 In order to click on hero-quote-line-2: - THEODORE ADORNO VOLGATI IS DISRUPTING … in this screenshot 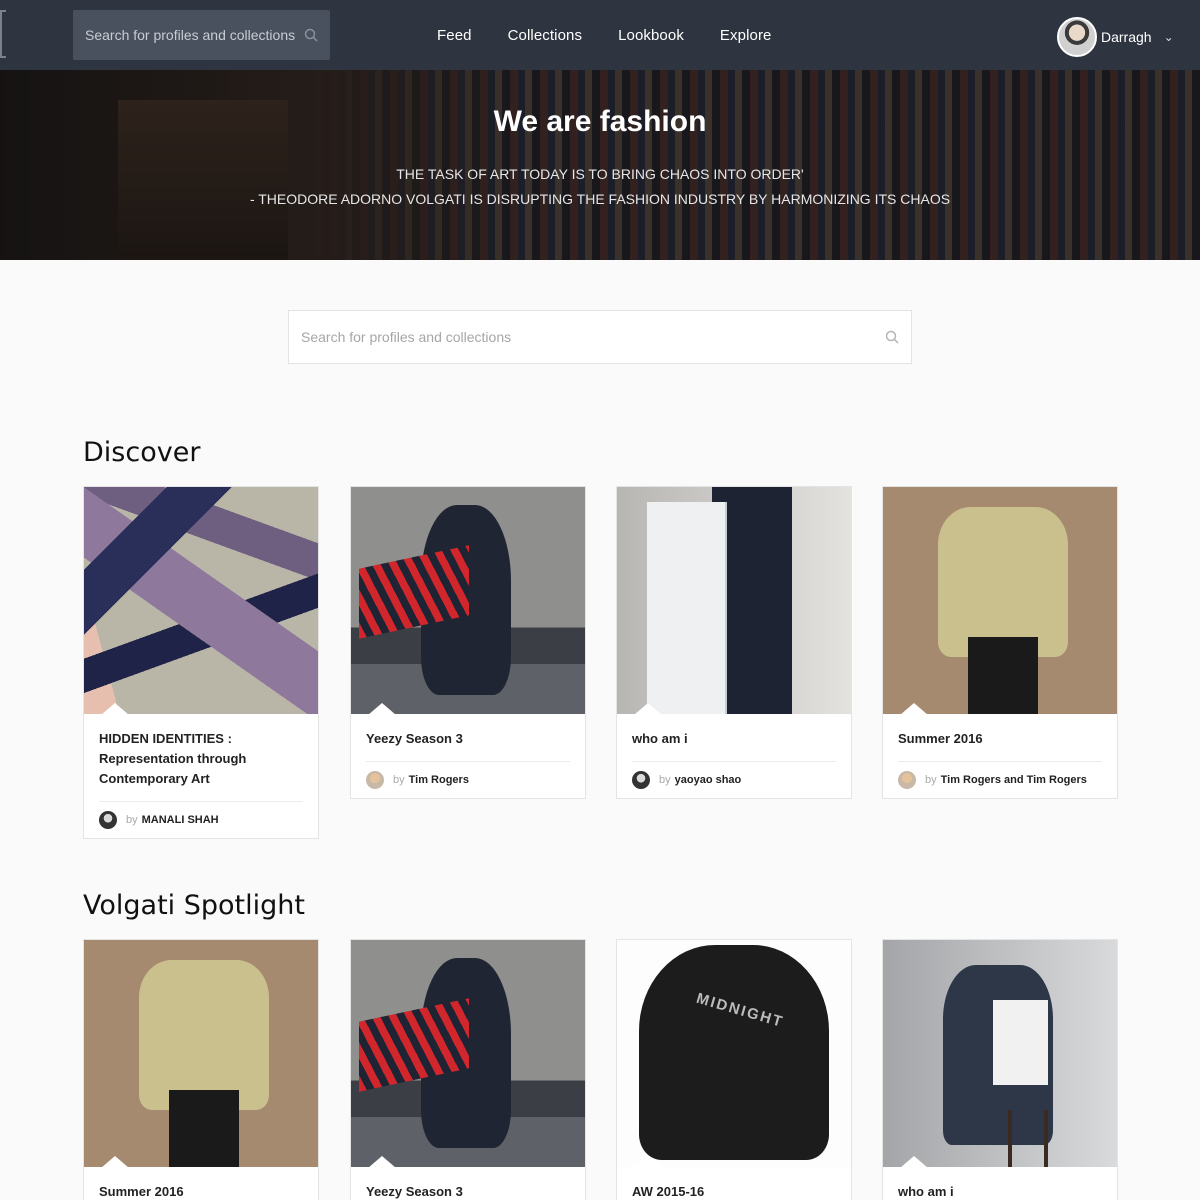, I will do `click(600, 199)`.